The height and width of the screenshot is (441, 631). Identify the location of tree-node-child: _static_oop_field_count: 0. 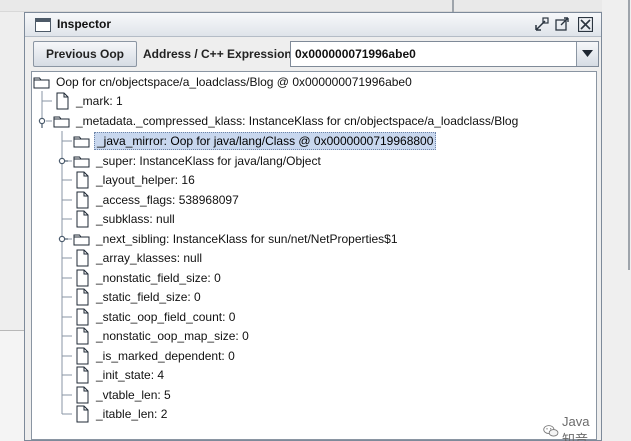
(155, 317).